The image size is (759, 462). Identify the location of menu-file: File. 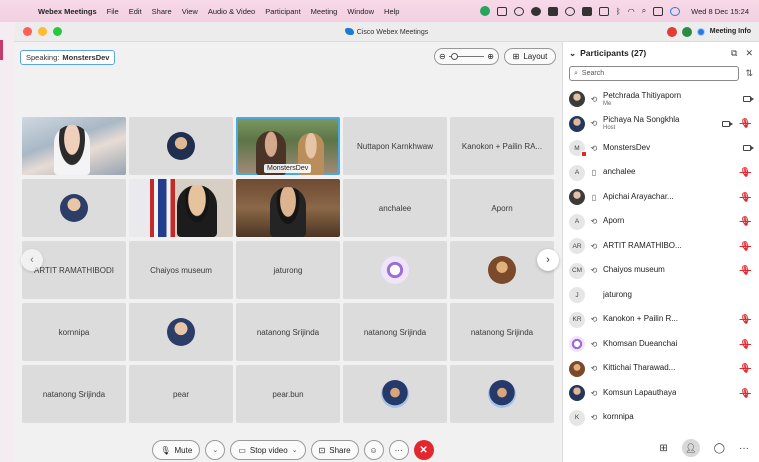
(113, 11).